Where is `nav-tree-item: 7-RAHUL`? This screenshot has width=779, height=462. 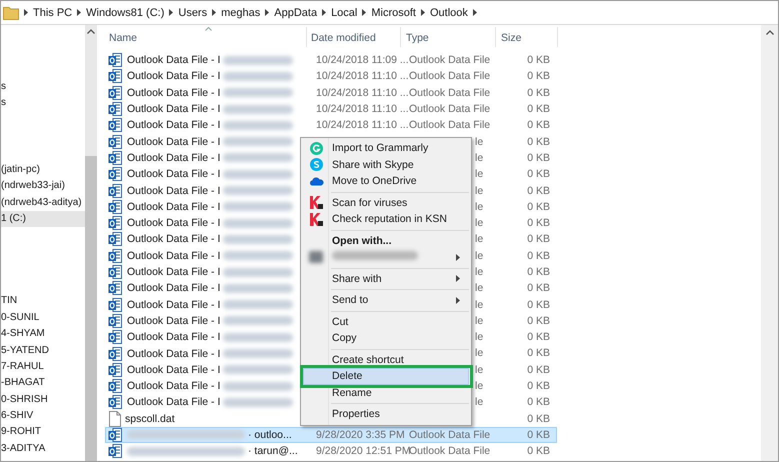 nav-tree-item: 7-RAHUL is located at coordinates (43, 367).